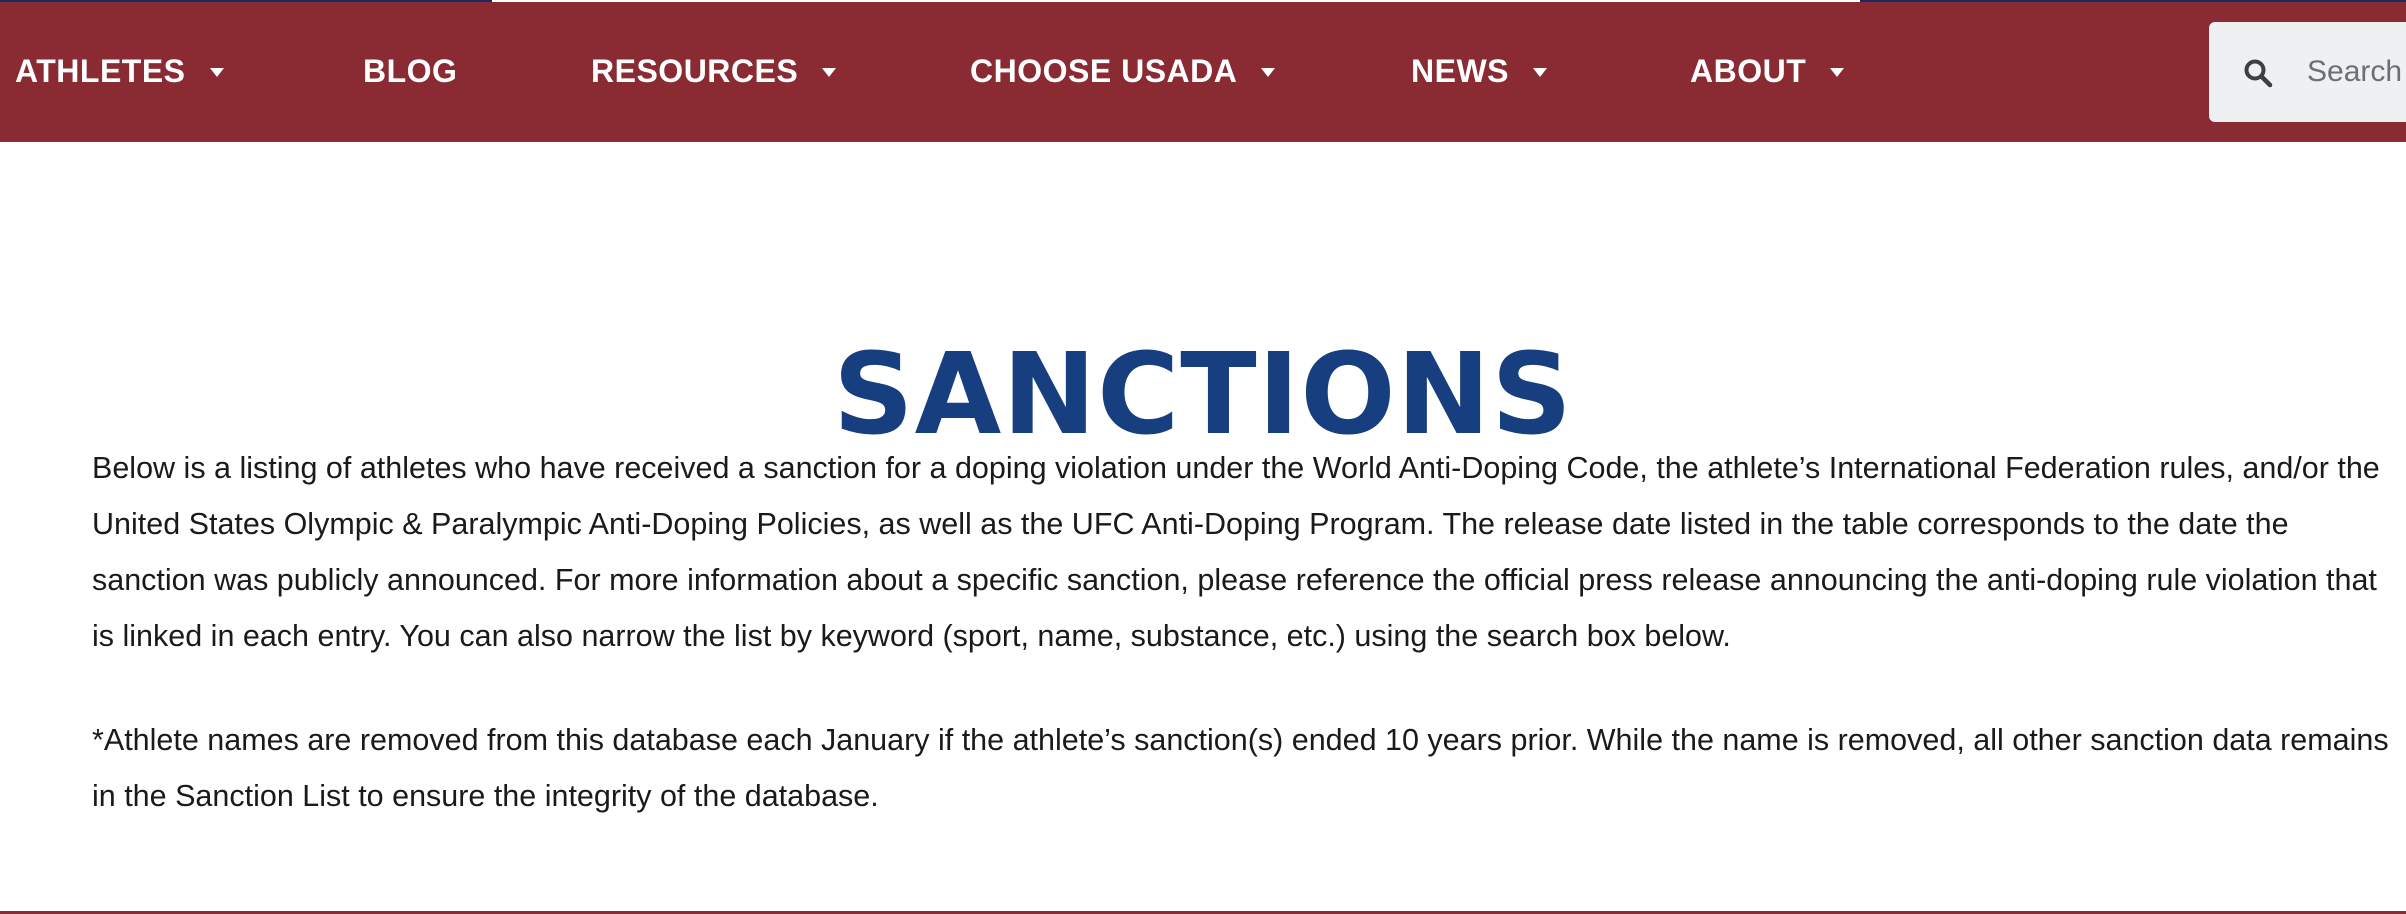 This screenshot has width=2406, height=914. Describe the element at coordinates (1460, 70) in the screenshot. I see `nav-item-label: NEWS` at that location.